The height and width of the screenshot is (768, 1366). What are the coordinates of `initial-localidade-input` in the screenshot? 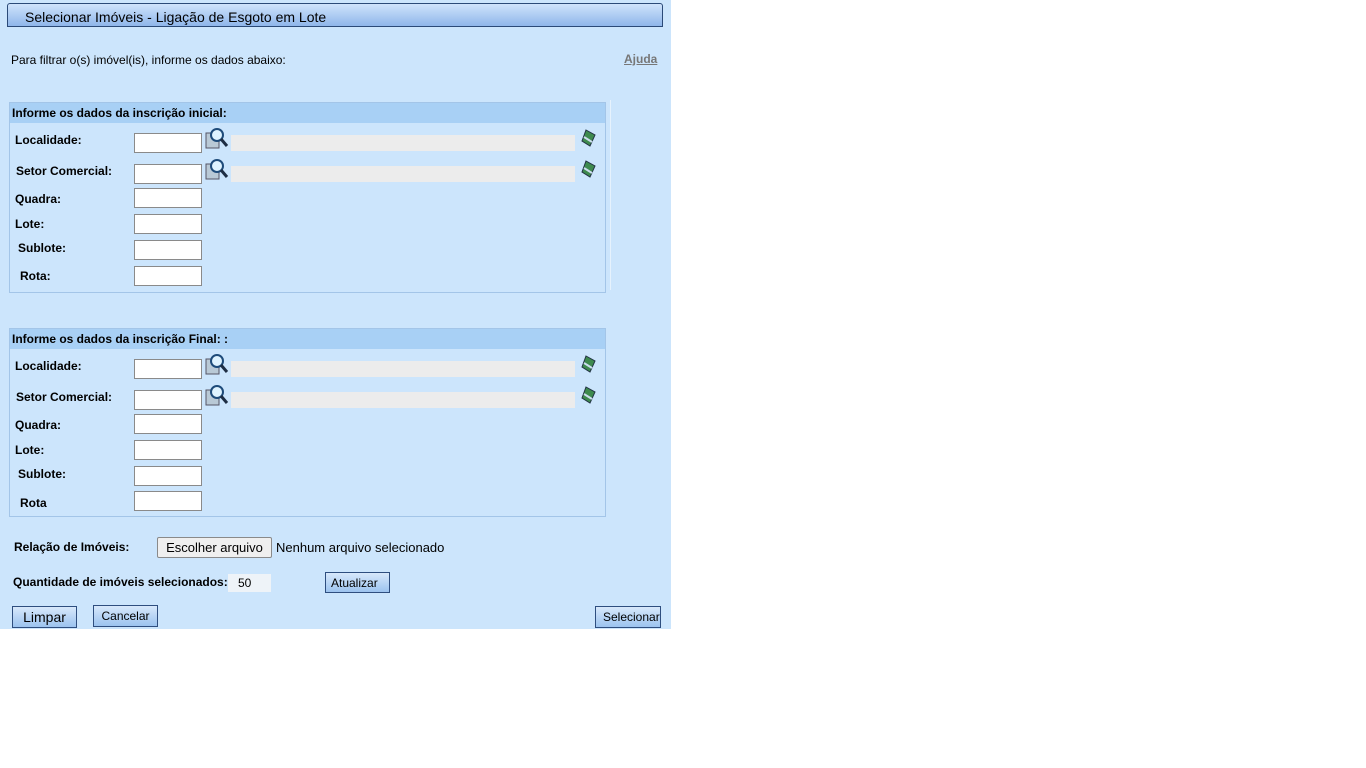 It's located at (168, 143).